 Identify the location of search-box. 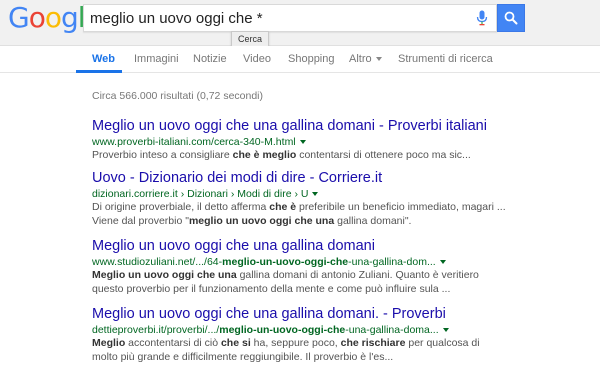
(290, 18).